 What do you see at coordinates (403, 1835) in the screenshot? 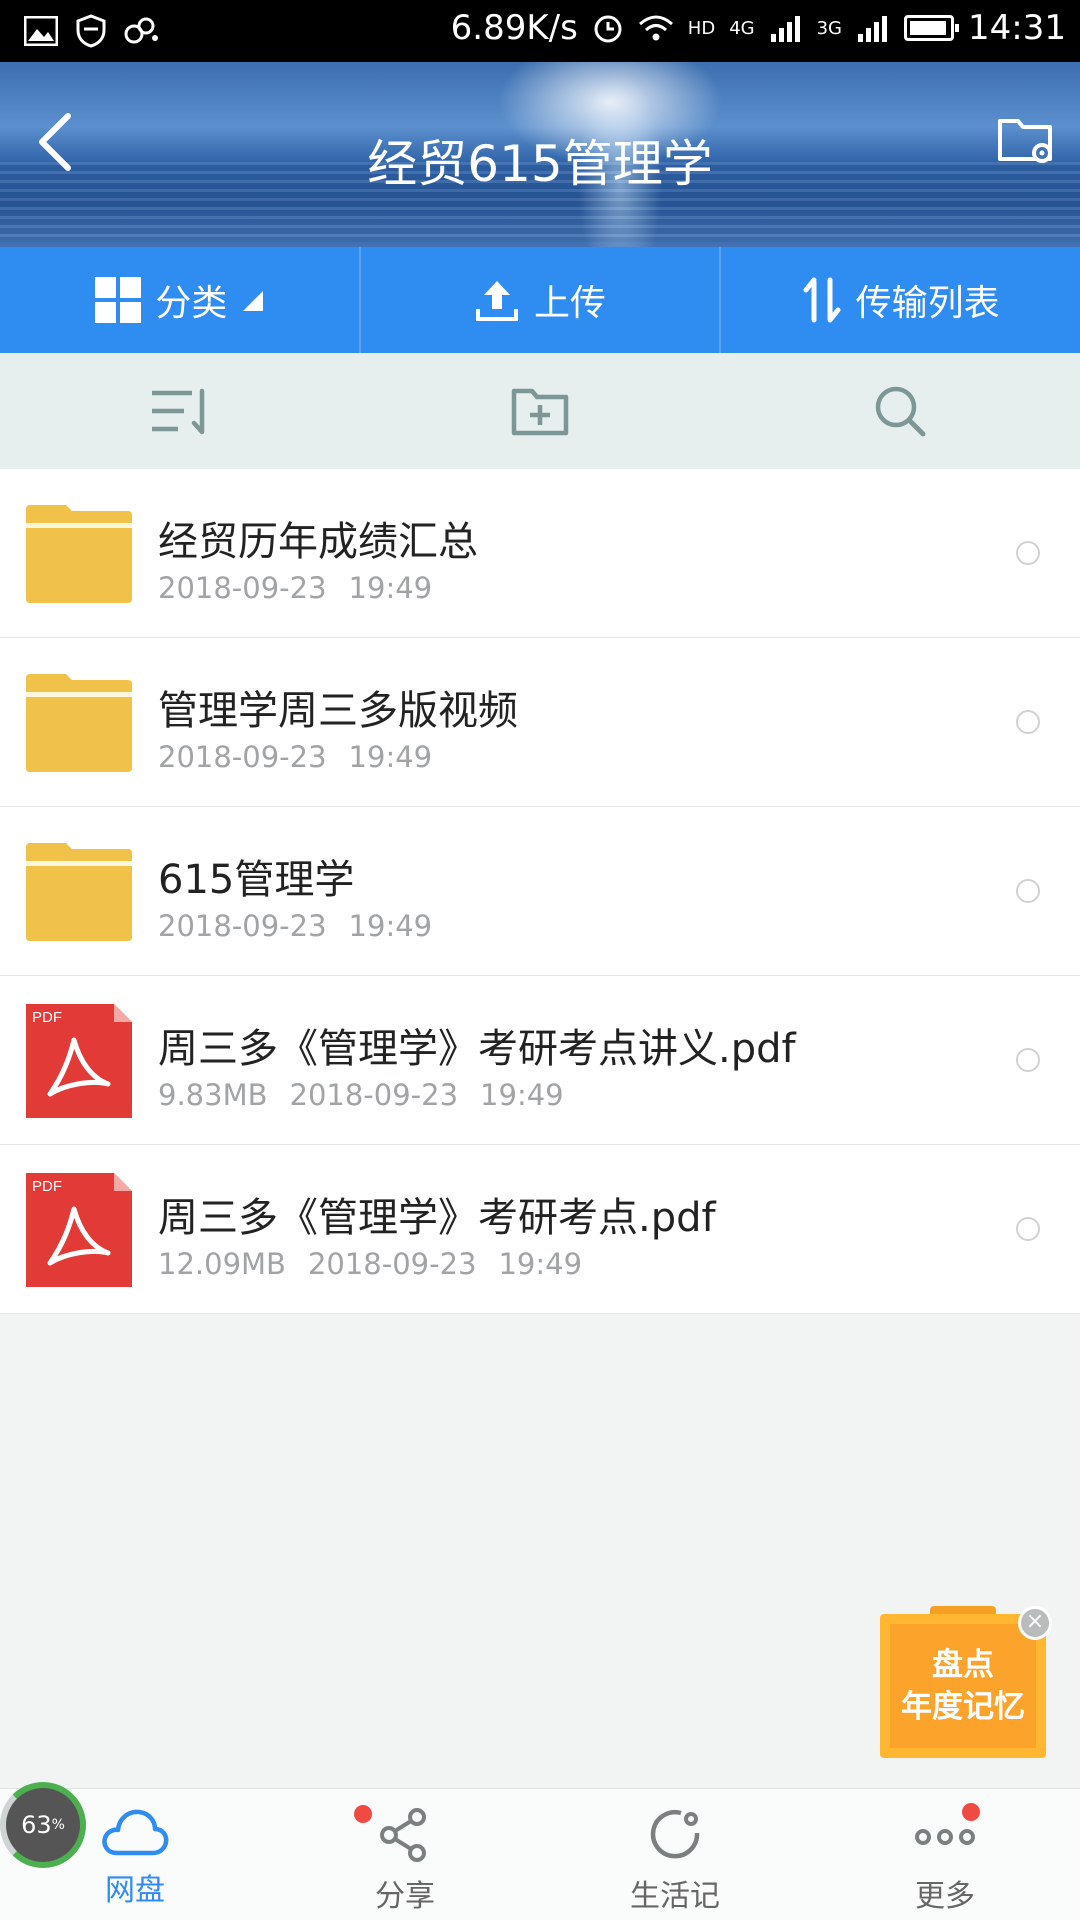
I see `share-icon` at bounding box center [403, 1835].